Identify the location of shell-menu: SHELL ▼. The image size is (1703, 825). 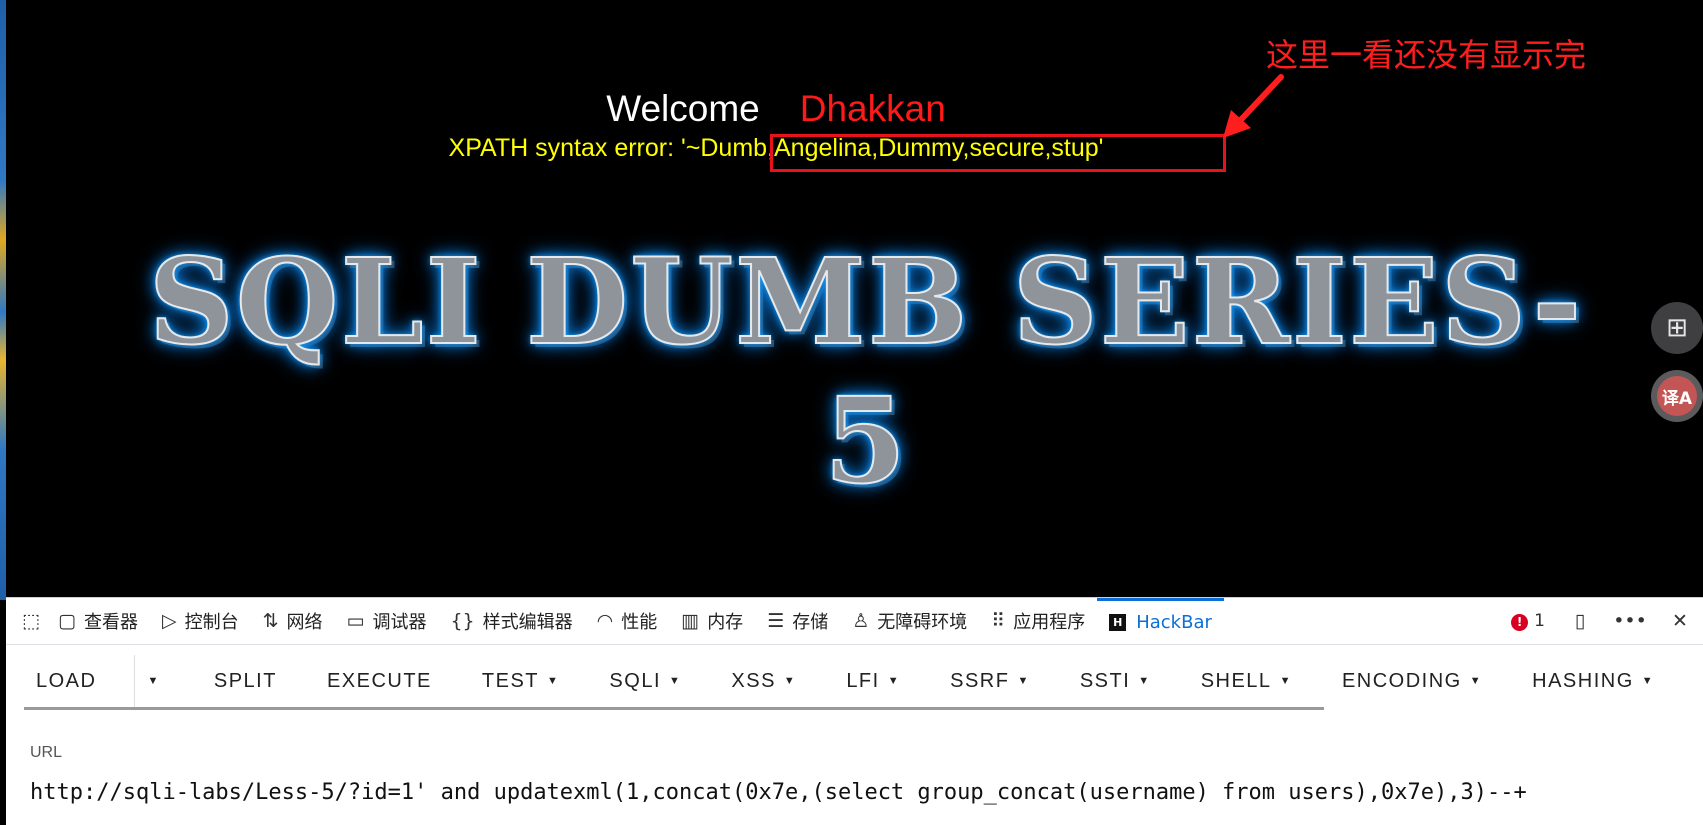
(1240, 681).